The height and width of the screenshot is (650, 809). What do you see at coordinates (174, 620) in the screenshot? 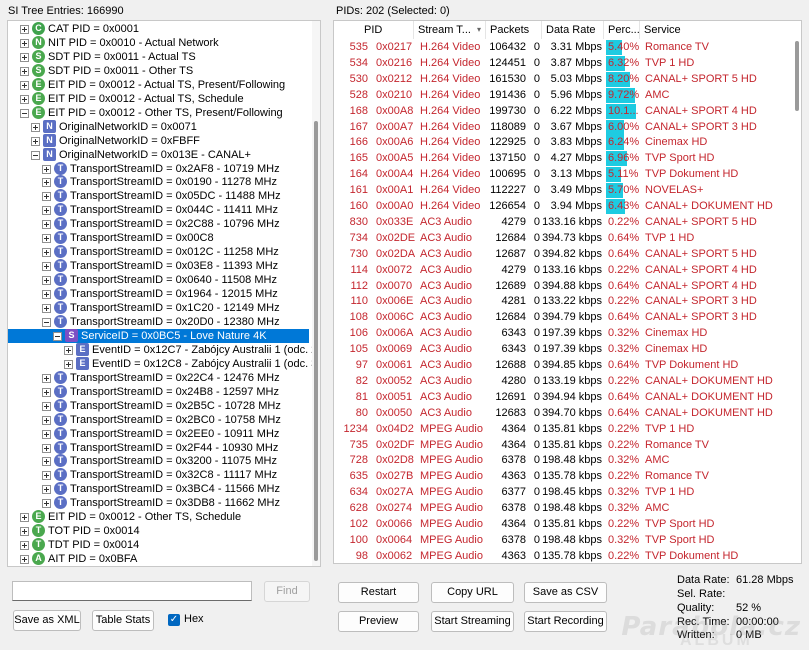
I see `hex-checkbox: ✓` at bounding box center [174, 620].